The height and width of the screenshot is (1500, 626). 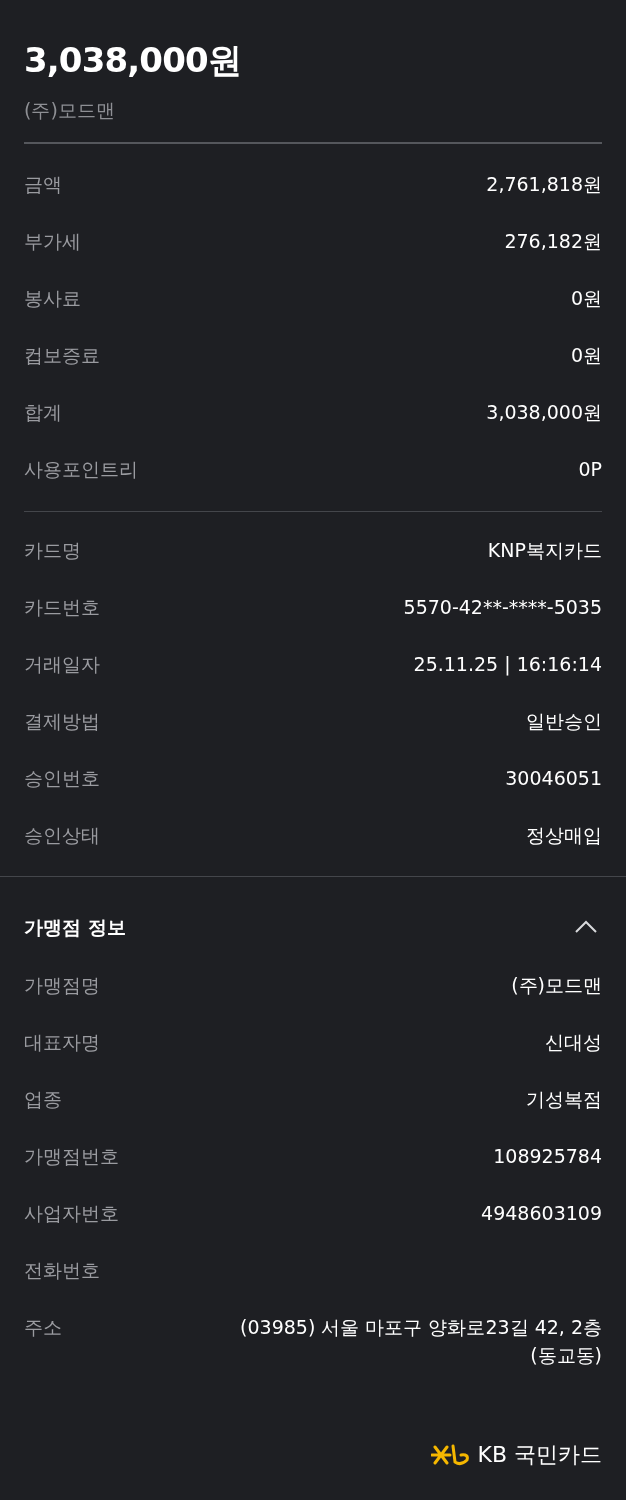 What do you see at coordinates (52, 241) in the screenshot?
I see `field-label: 부가세` at bounding box center [52, 241].